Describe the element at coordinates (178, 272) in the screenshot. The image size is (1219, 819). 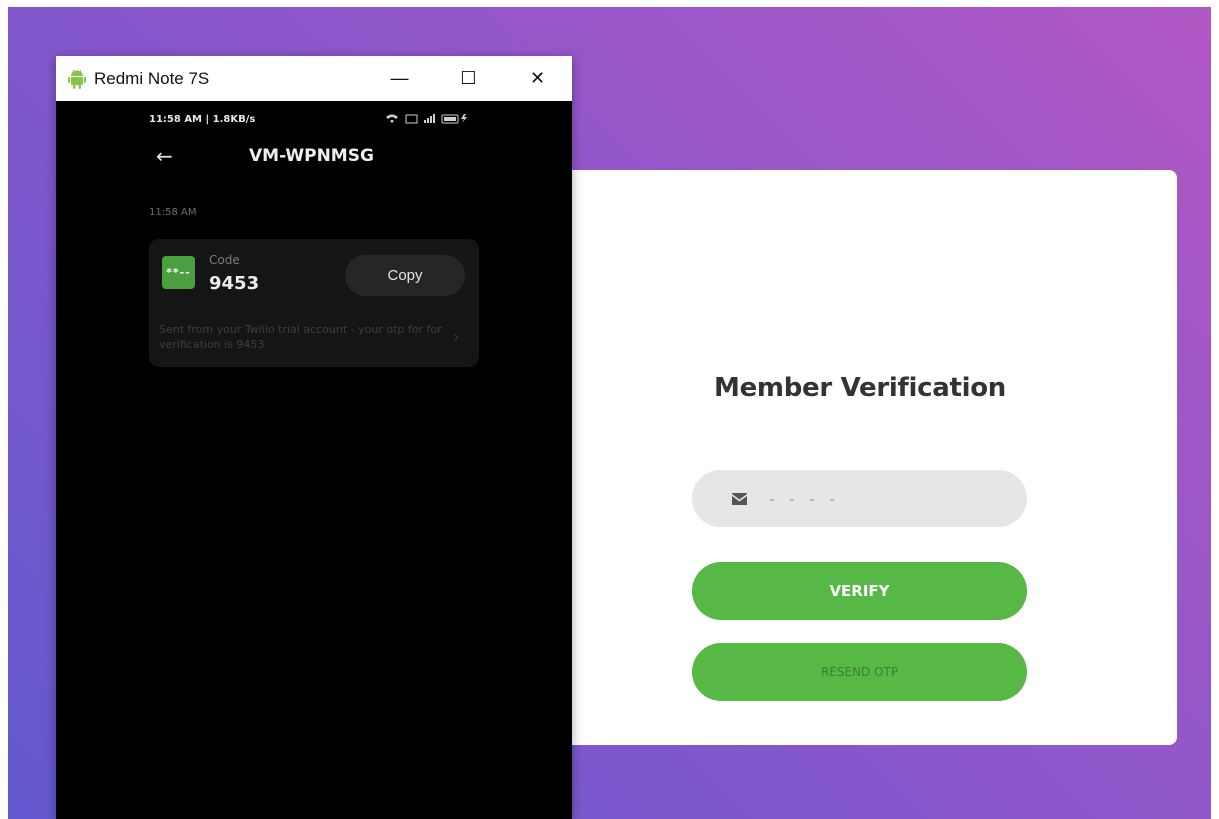
I see `code-badge-icon: **--` at that location.